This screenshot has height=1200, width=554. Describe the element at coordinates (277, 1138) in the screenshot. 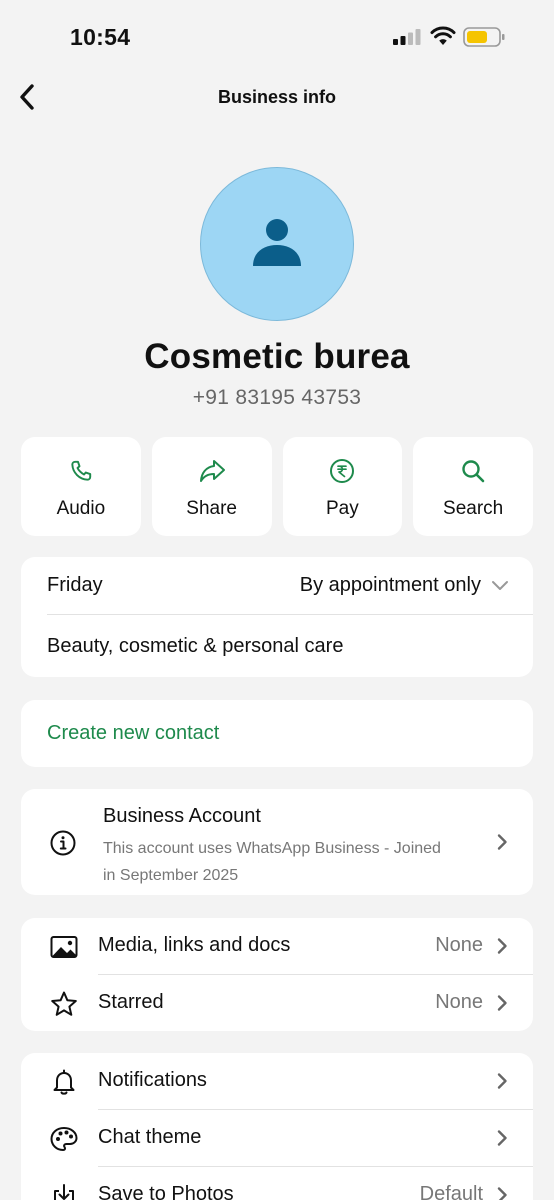

I see `chat-theme-row: Chat theme` at that location.